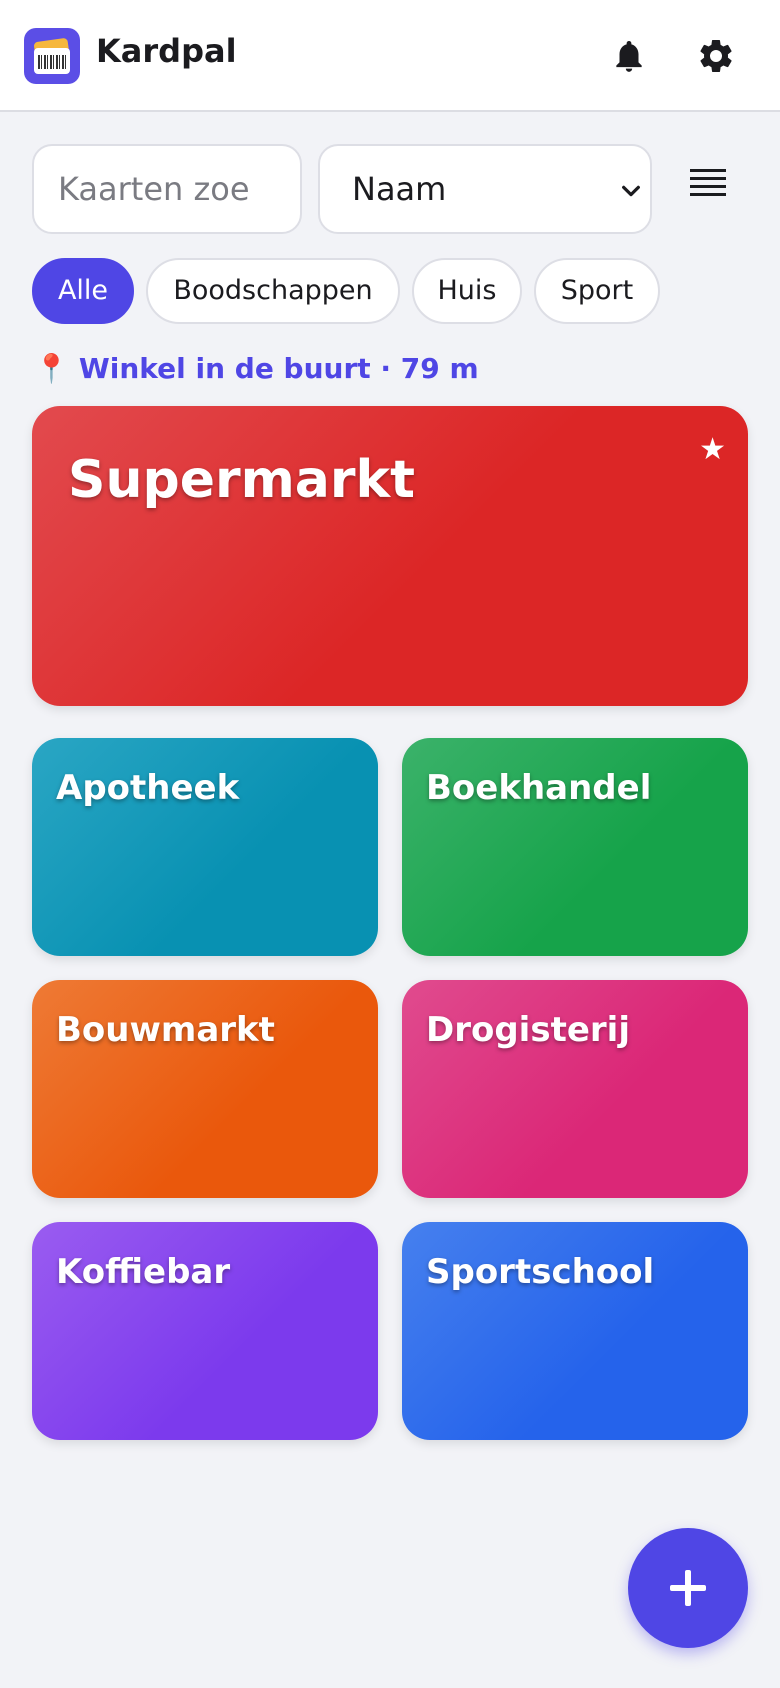 This screenshot has height=1688, width=780. What do you see at coordinates (597, 291) in the screenshot?
I see `filter-chip-sport: Sport` at bounding box center [597, 291].